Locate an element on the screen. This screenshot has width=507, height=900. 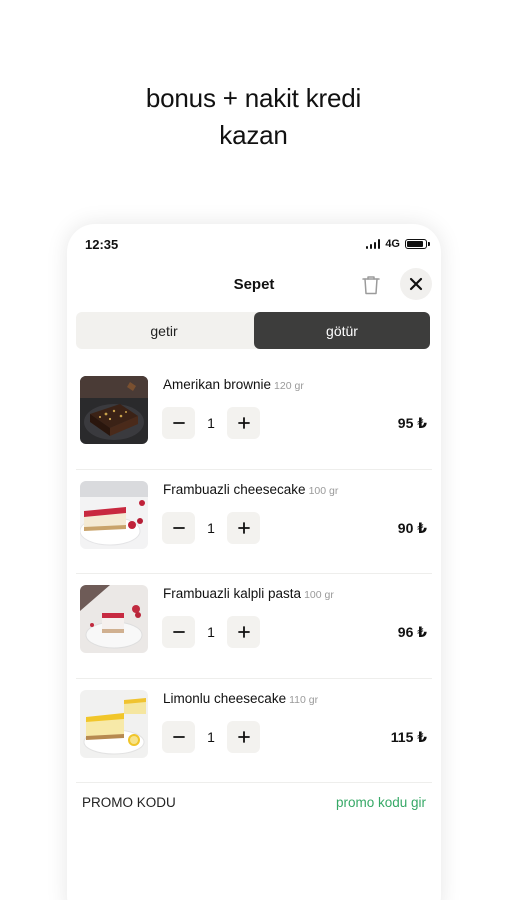
cart-item: Amerikan brownie 120 gr 1 95 ₺ is located at coordinates (254, 417).